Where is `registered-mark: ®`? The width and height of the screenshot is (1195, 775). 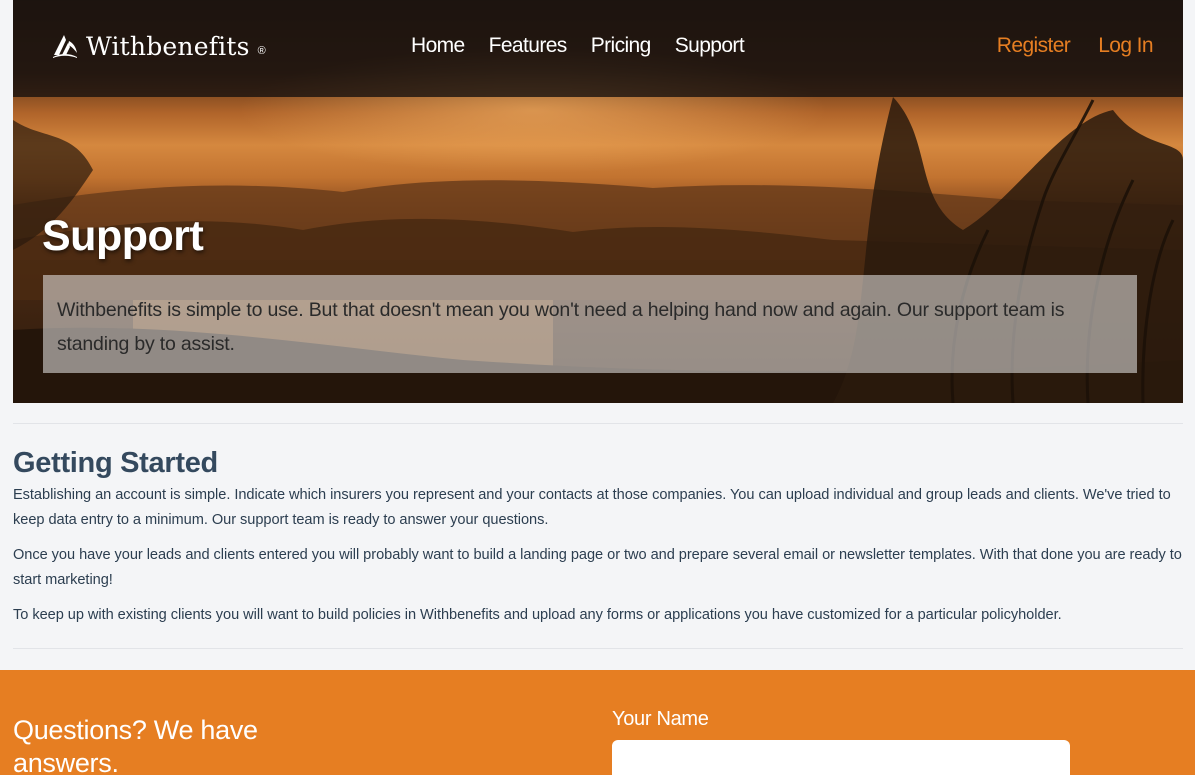 registered-mark: ® is located at coordinates (261, 51).